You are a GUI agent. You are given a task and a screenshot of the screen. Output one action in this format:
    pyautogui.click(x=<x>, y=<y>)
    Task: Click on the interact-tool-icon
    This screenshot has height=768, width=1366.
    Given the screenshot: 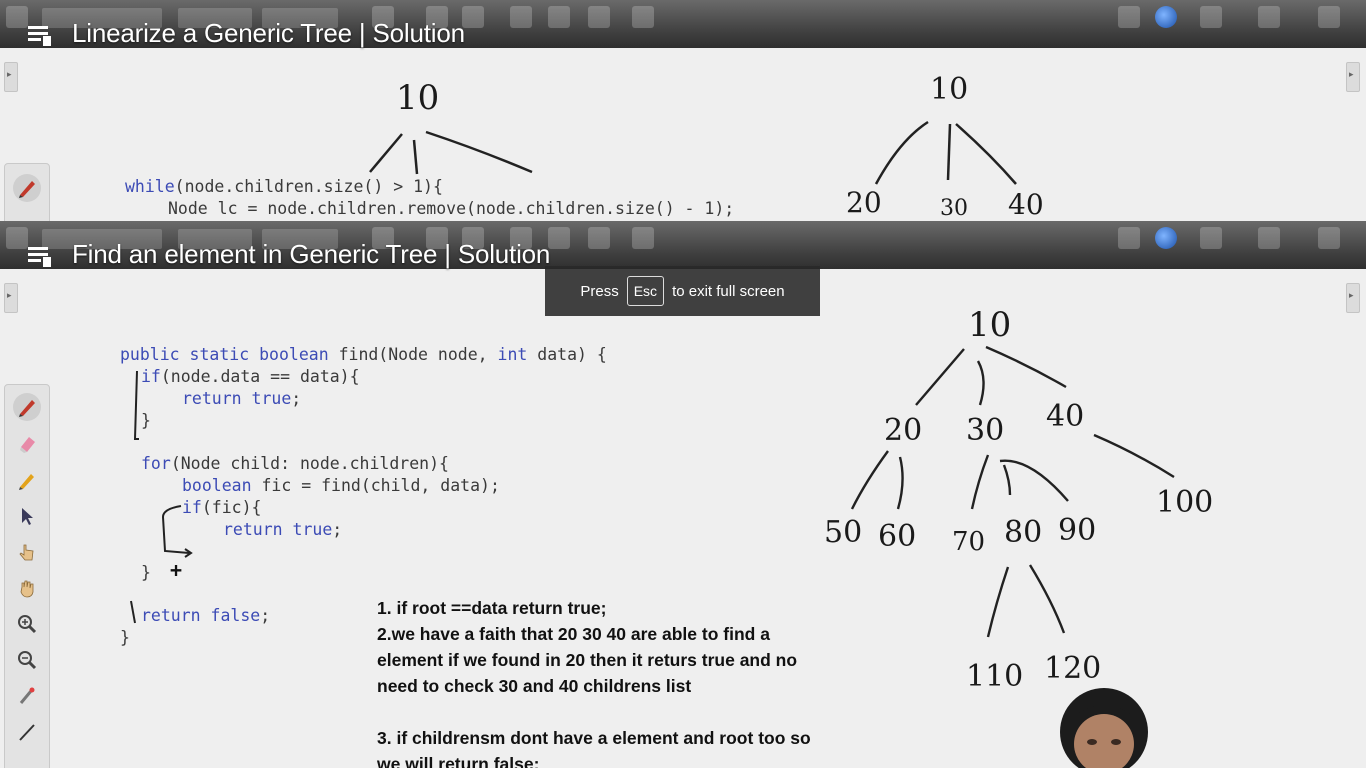 What is the action you would take?
    pyautogui.click(x=27, y=552)
    